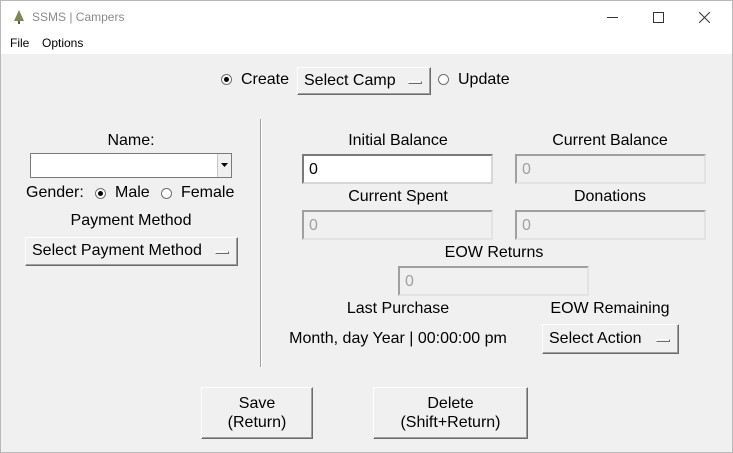  I want to click on current-spent-input: 0, so click(397, 225).